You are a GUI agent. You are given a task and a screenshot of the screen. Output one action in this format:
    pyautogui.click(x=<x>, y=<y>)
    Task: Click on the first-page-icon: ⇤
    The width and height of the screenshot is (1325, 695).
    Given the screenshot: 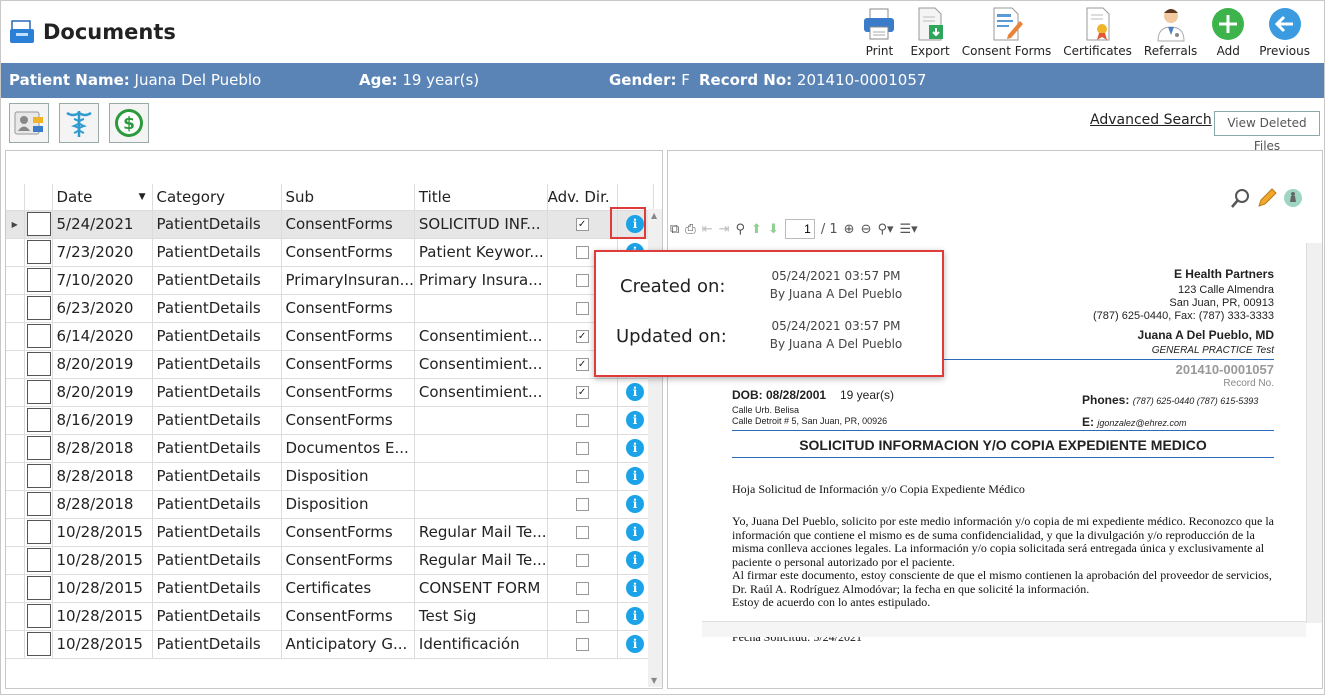 What is the action you would take?
    pyautogui.click(x=707, y=229)
    